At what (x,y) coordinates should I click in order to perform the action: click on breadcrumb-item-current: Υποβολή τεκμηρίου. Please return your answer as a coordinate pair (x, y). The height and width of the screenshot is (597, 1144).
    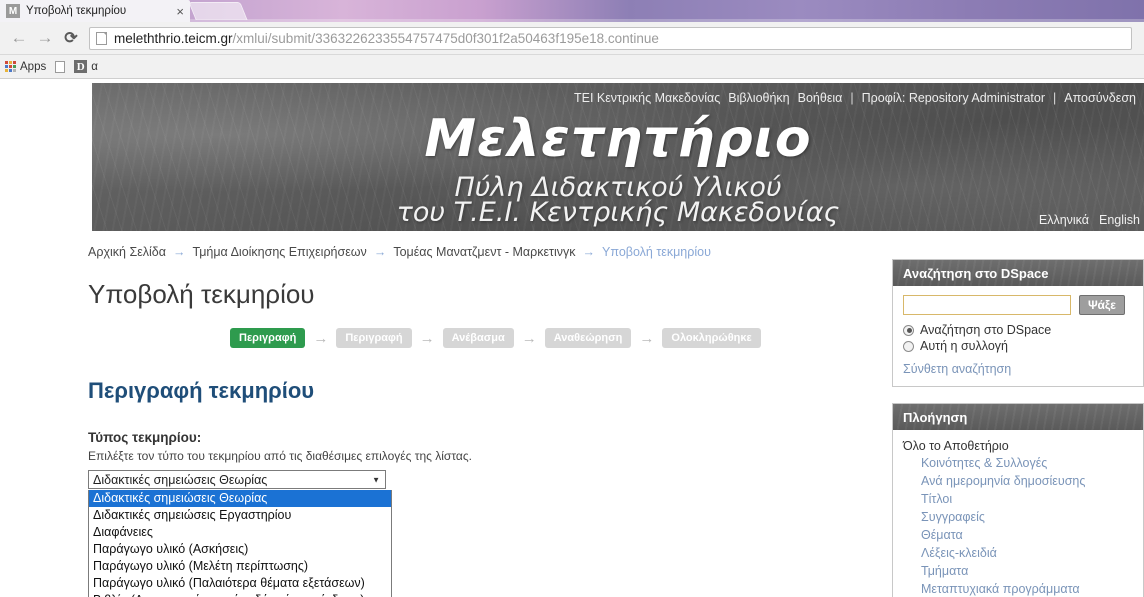
    Looking at the image, I should click on (656, 252).